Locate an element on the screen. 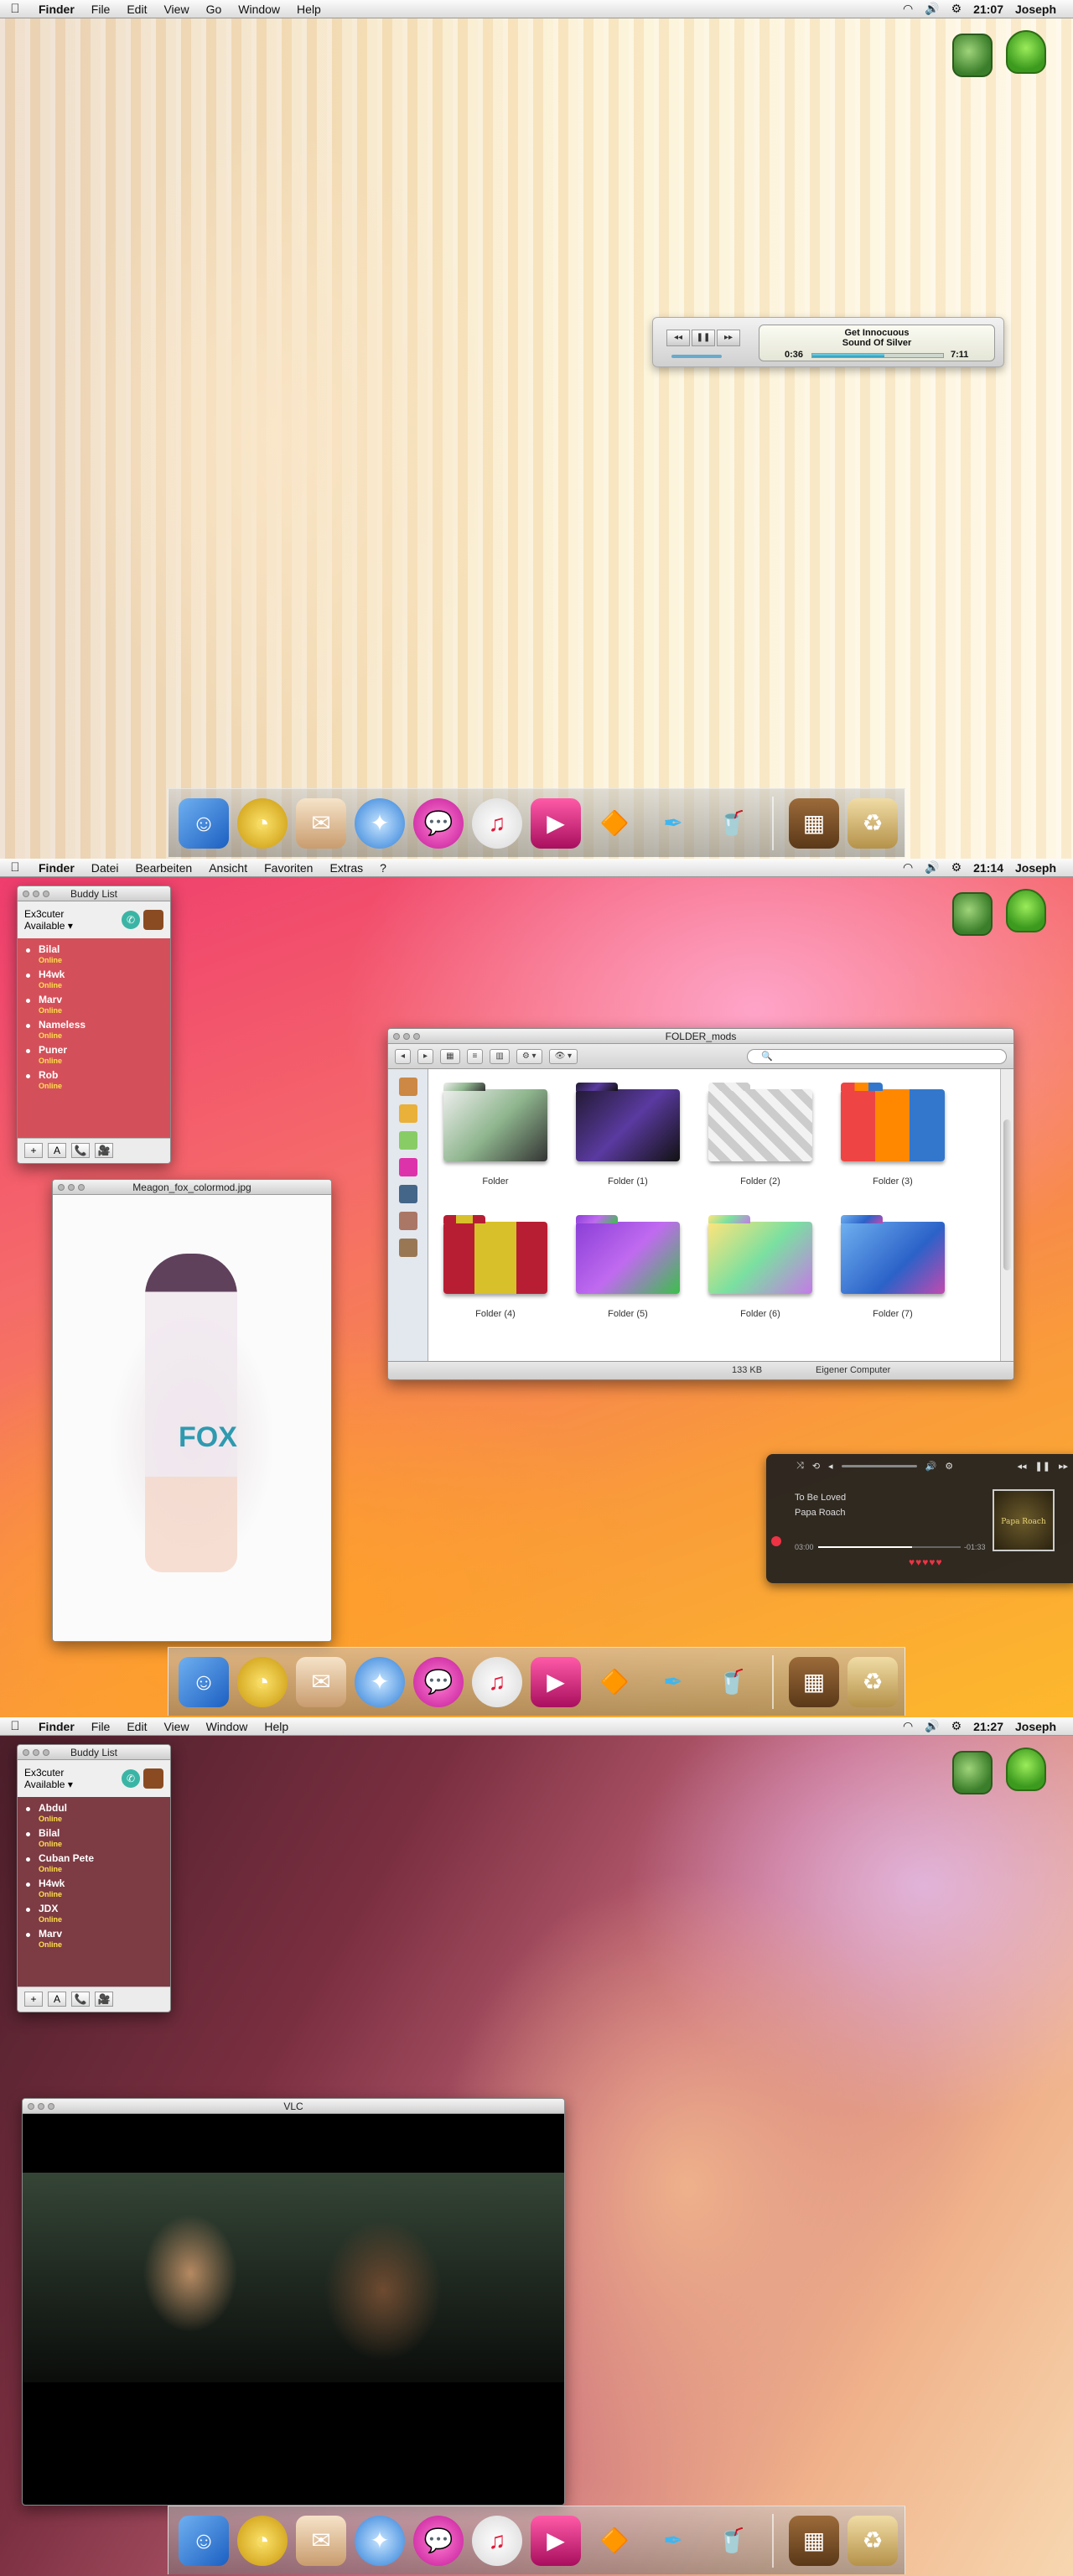 The image size is (1073, 2576). search-input: 🔍 is located at coordinates (877, 1056).